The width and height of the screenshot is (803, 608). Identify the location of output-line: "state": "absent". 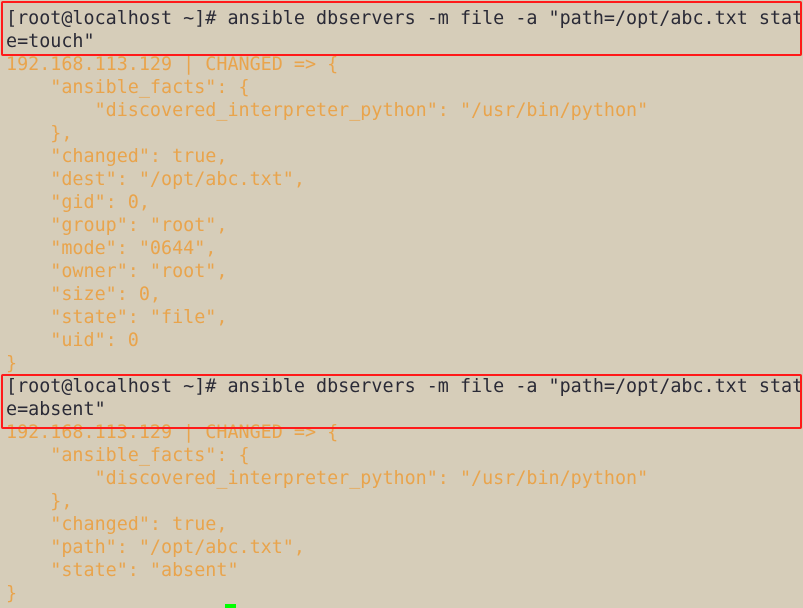
(122, 570).